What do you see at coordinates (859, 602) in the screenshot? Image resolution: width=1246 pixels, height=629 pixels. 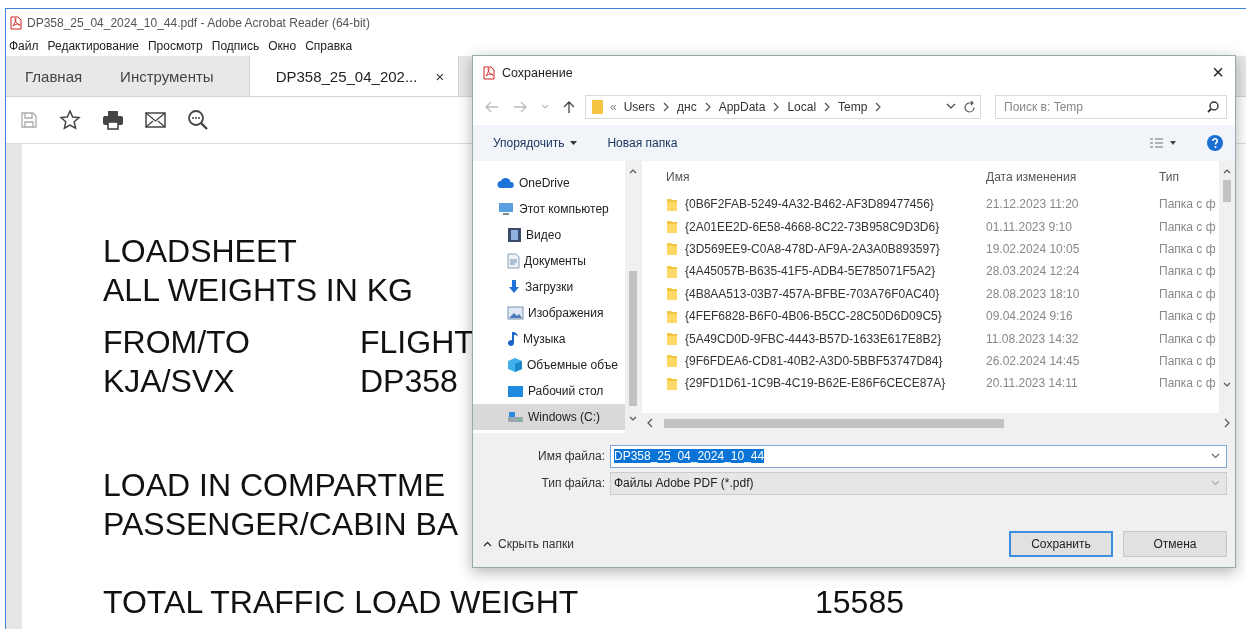 I see `document-text: 15585` at bounding box center [859, 602].